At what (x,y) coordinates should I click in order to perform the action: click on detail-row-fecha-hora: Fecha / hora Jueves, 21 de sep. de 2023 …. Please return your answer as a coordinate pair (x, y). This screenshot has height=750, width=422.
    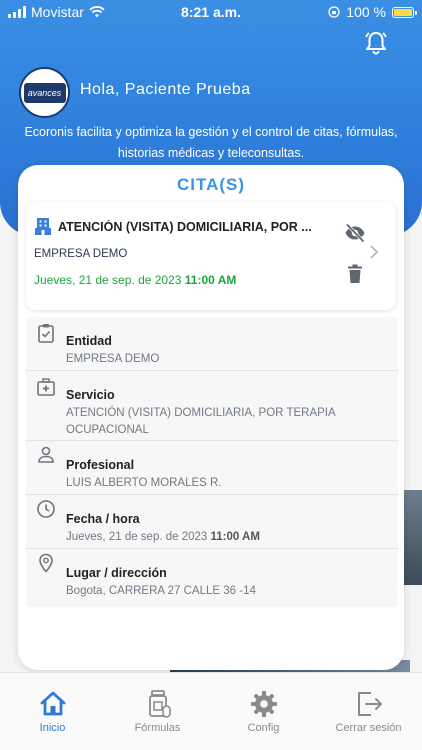
    Looking at the image, I should click on (212, 522).